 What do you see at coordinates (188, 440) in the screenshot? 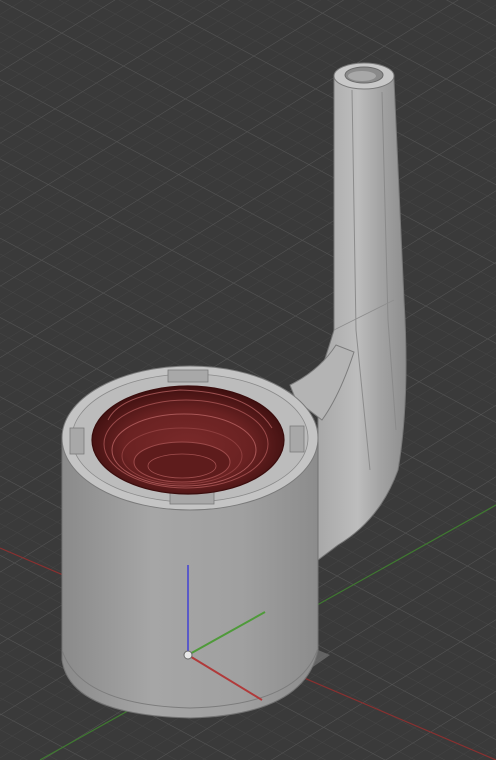
I see `cup-cavity` at bounding box center [188, 440].